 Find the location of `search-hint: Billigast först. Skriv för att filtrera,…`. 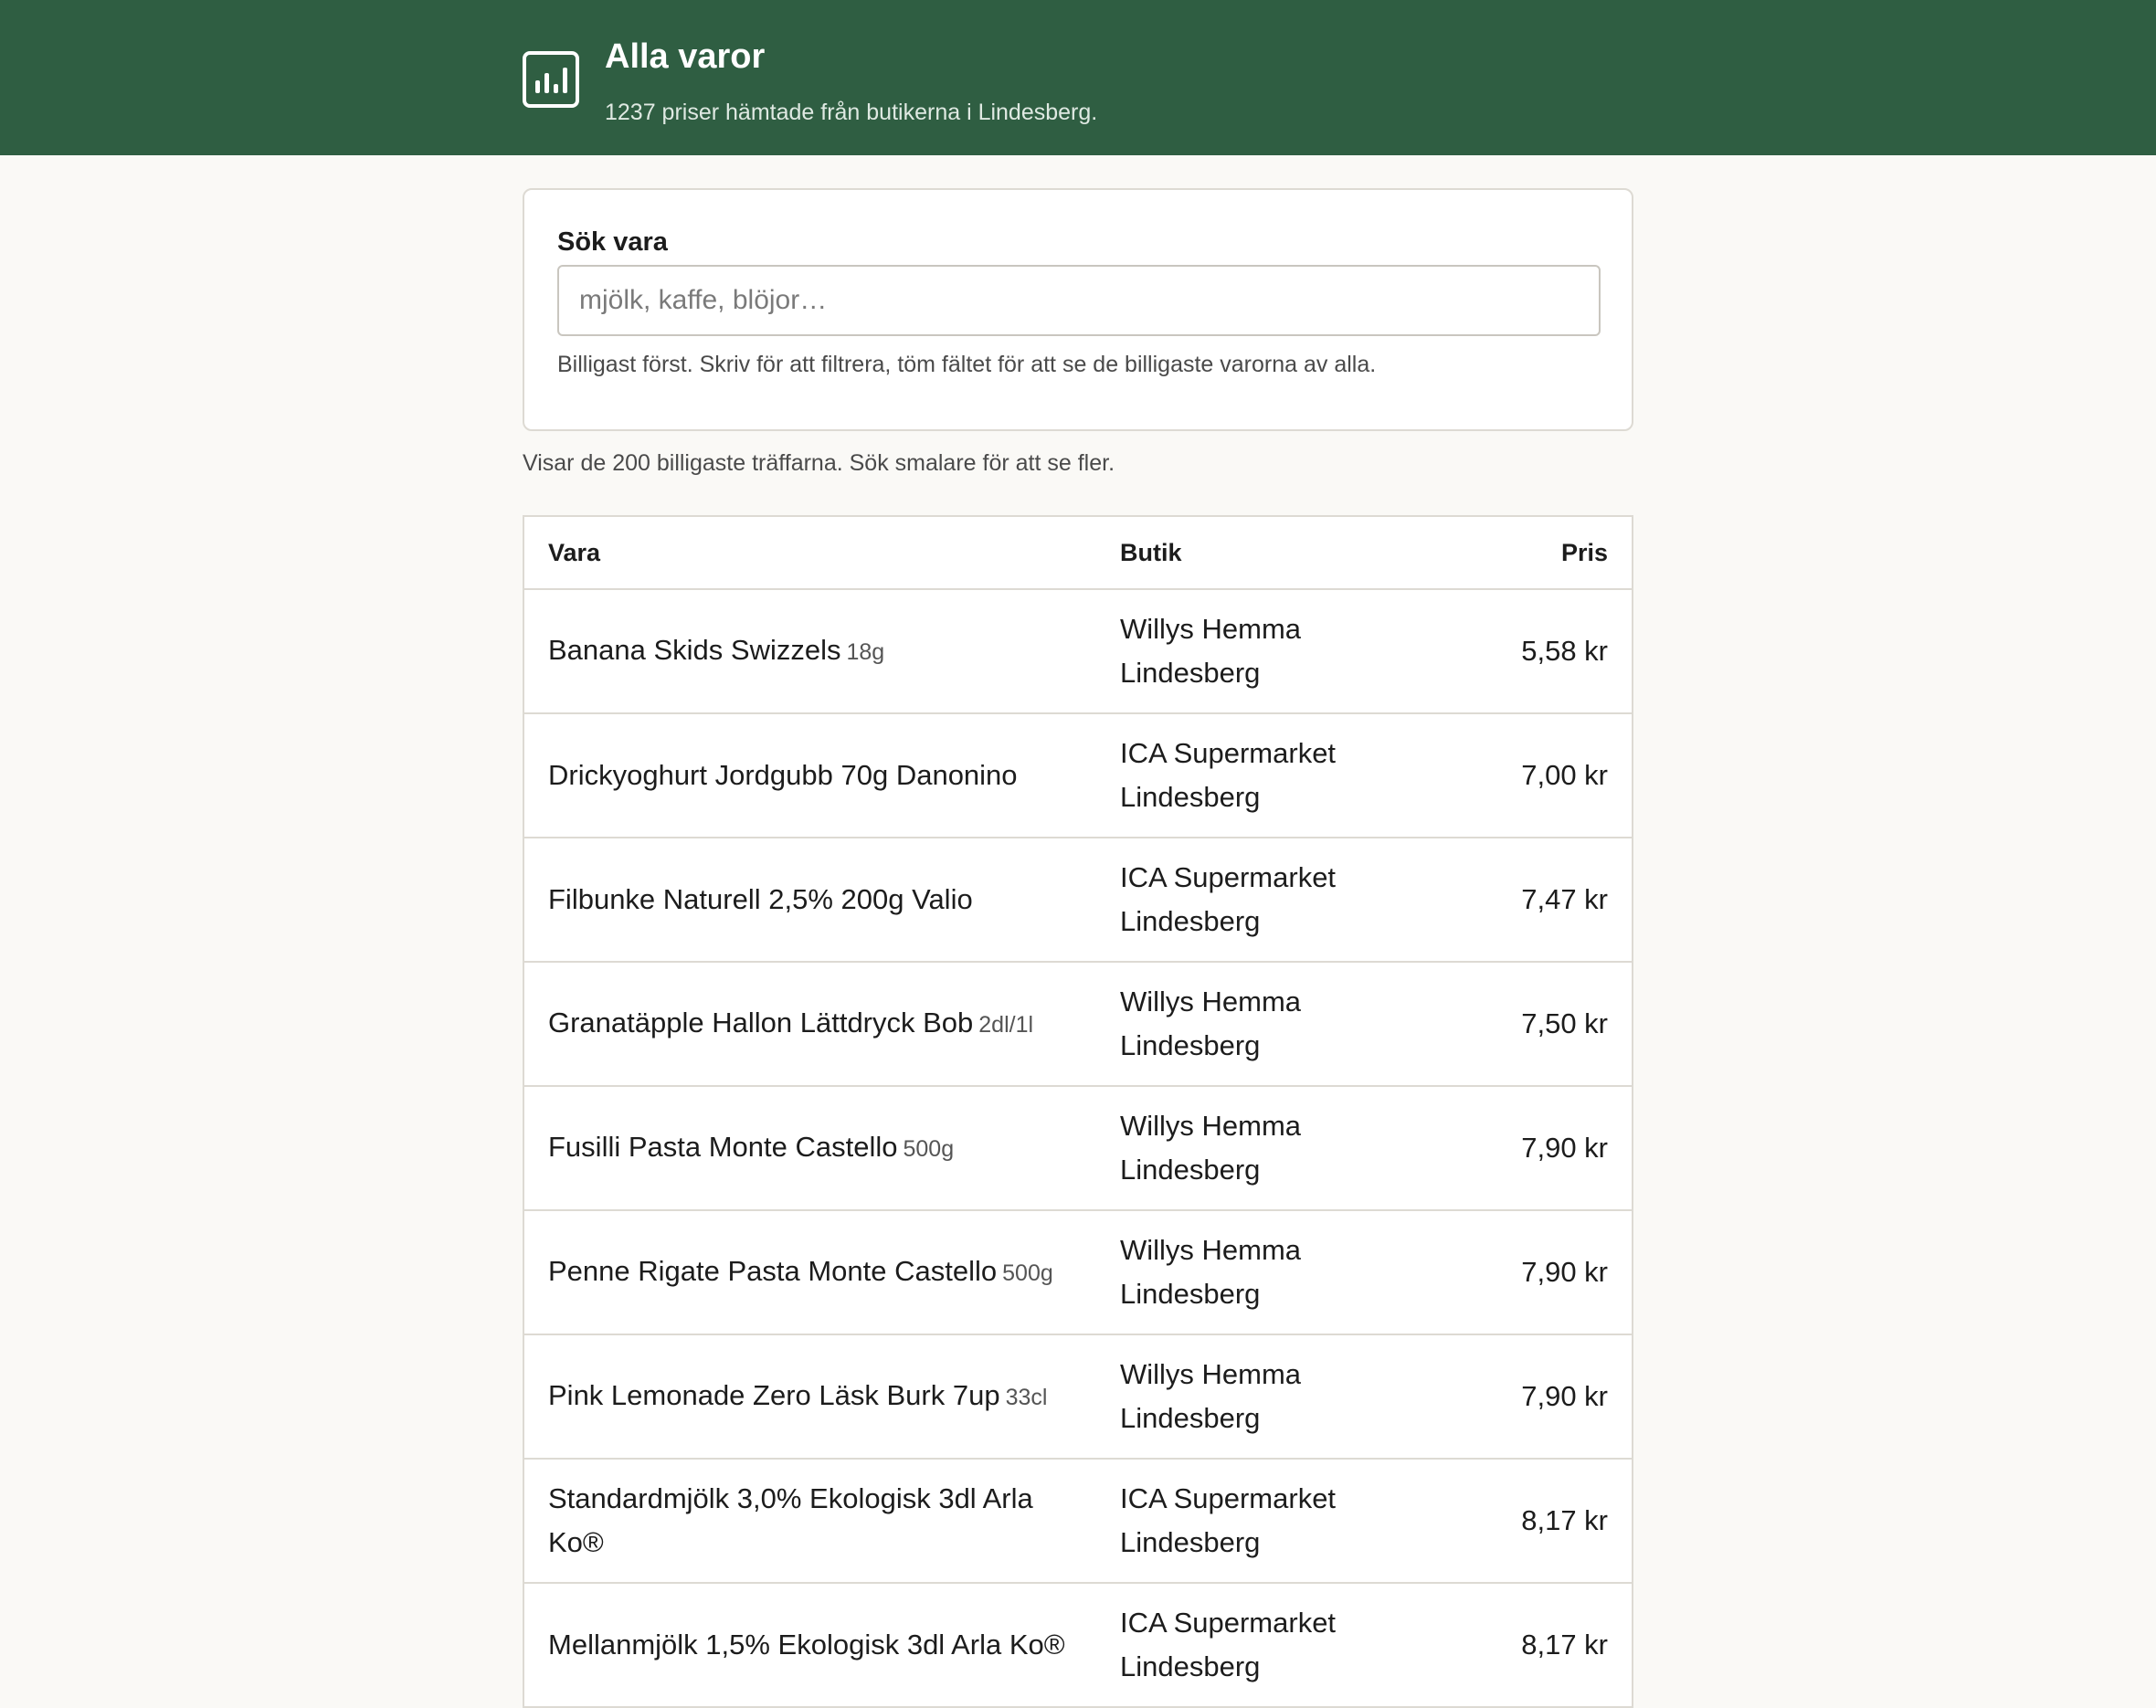

search-hint: Billigast först. Skriv för att filtrera,… is located at coordinates (967, 364).